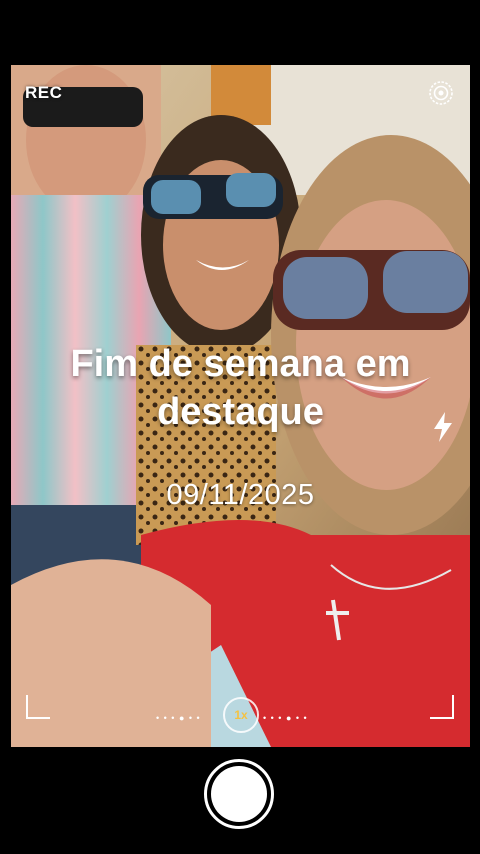  Describe the element at coordinates (240, 388) in the screenshot. I see `overlay-title: Fim de semana em destaque` at that location.